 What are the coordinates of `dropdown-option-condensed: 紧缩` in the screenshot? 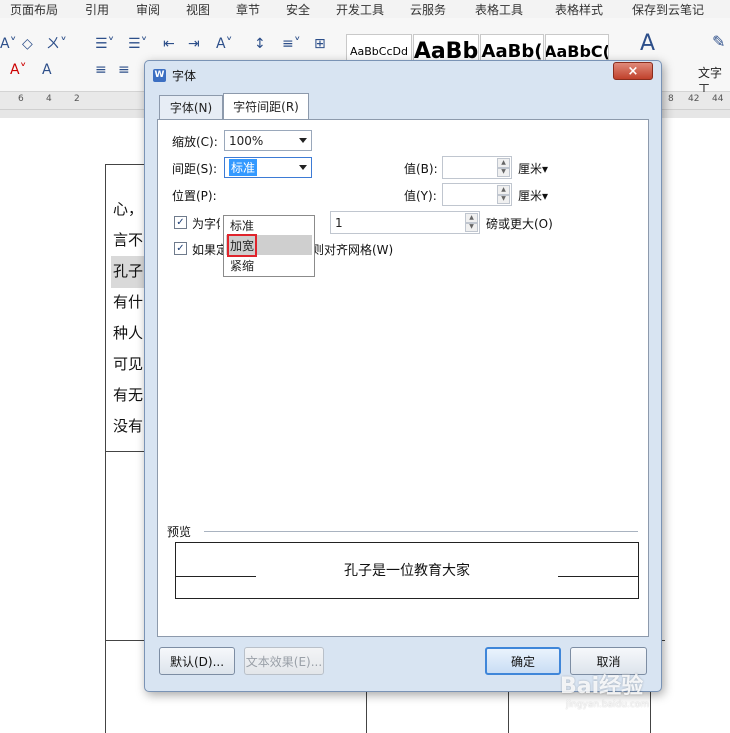 It's located at (269, 265).